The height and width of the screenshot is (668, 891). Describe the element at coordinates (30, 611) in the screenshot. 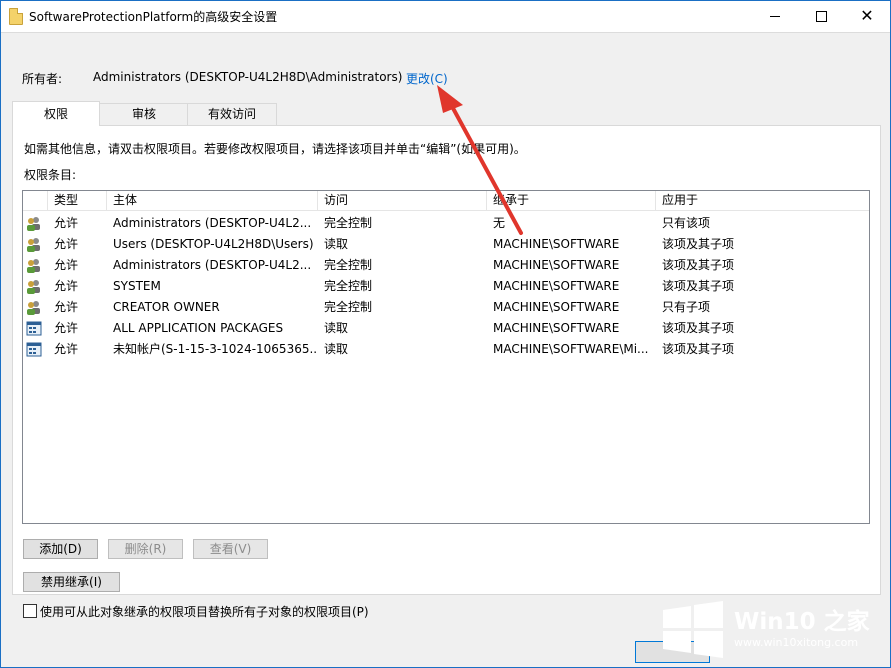

I see `replace-child-permissions-checkbox` at that location.